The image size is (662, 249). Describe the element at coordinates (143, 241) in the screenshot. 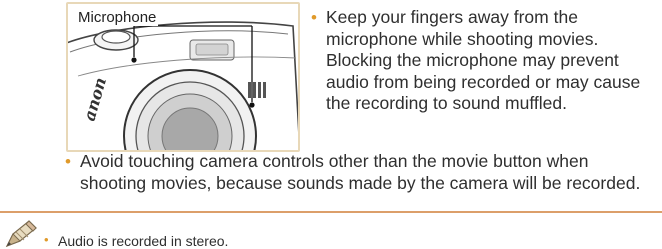

I see `note-stereo-audio: Audio is recorded in stereo.` at that location.